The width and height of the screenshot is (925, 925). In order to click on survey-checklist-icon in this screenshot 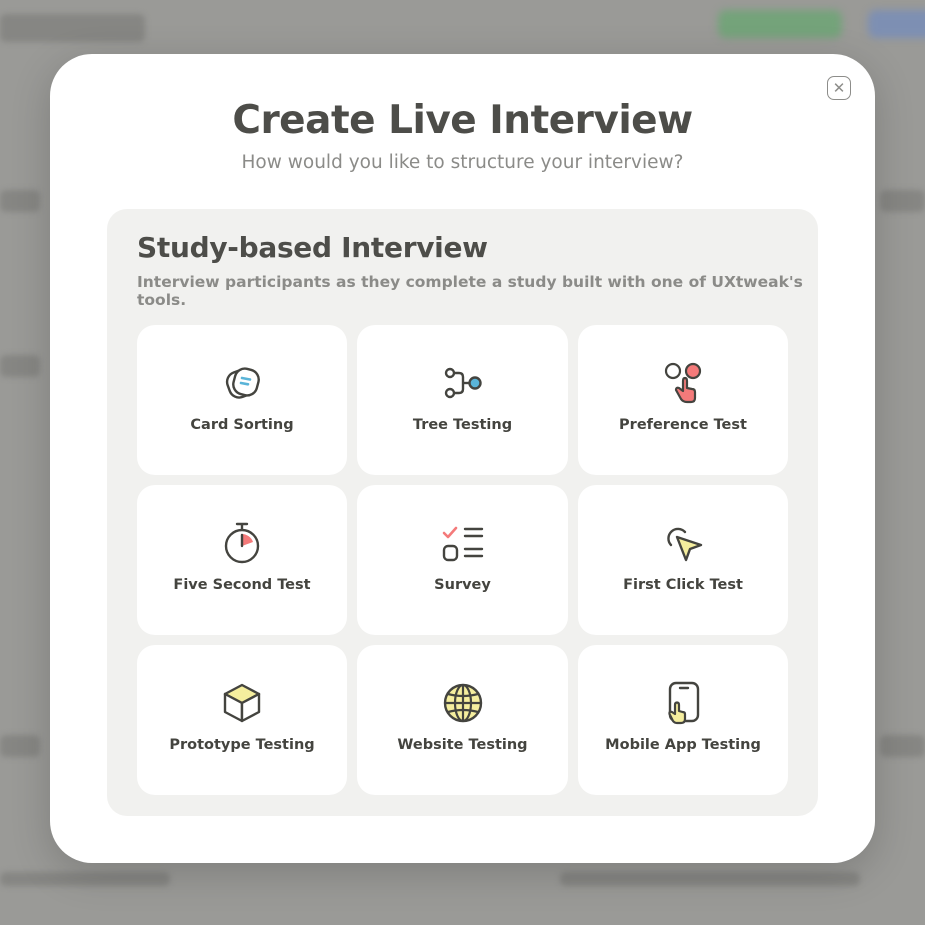, I will do `click(463, 543)`.